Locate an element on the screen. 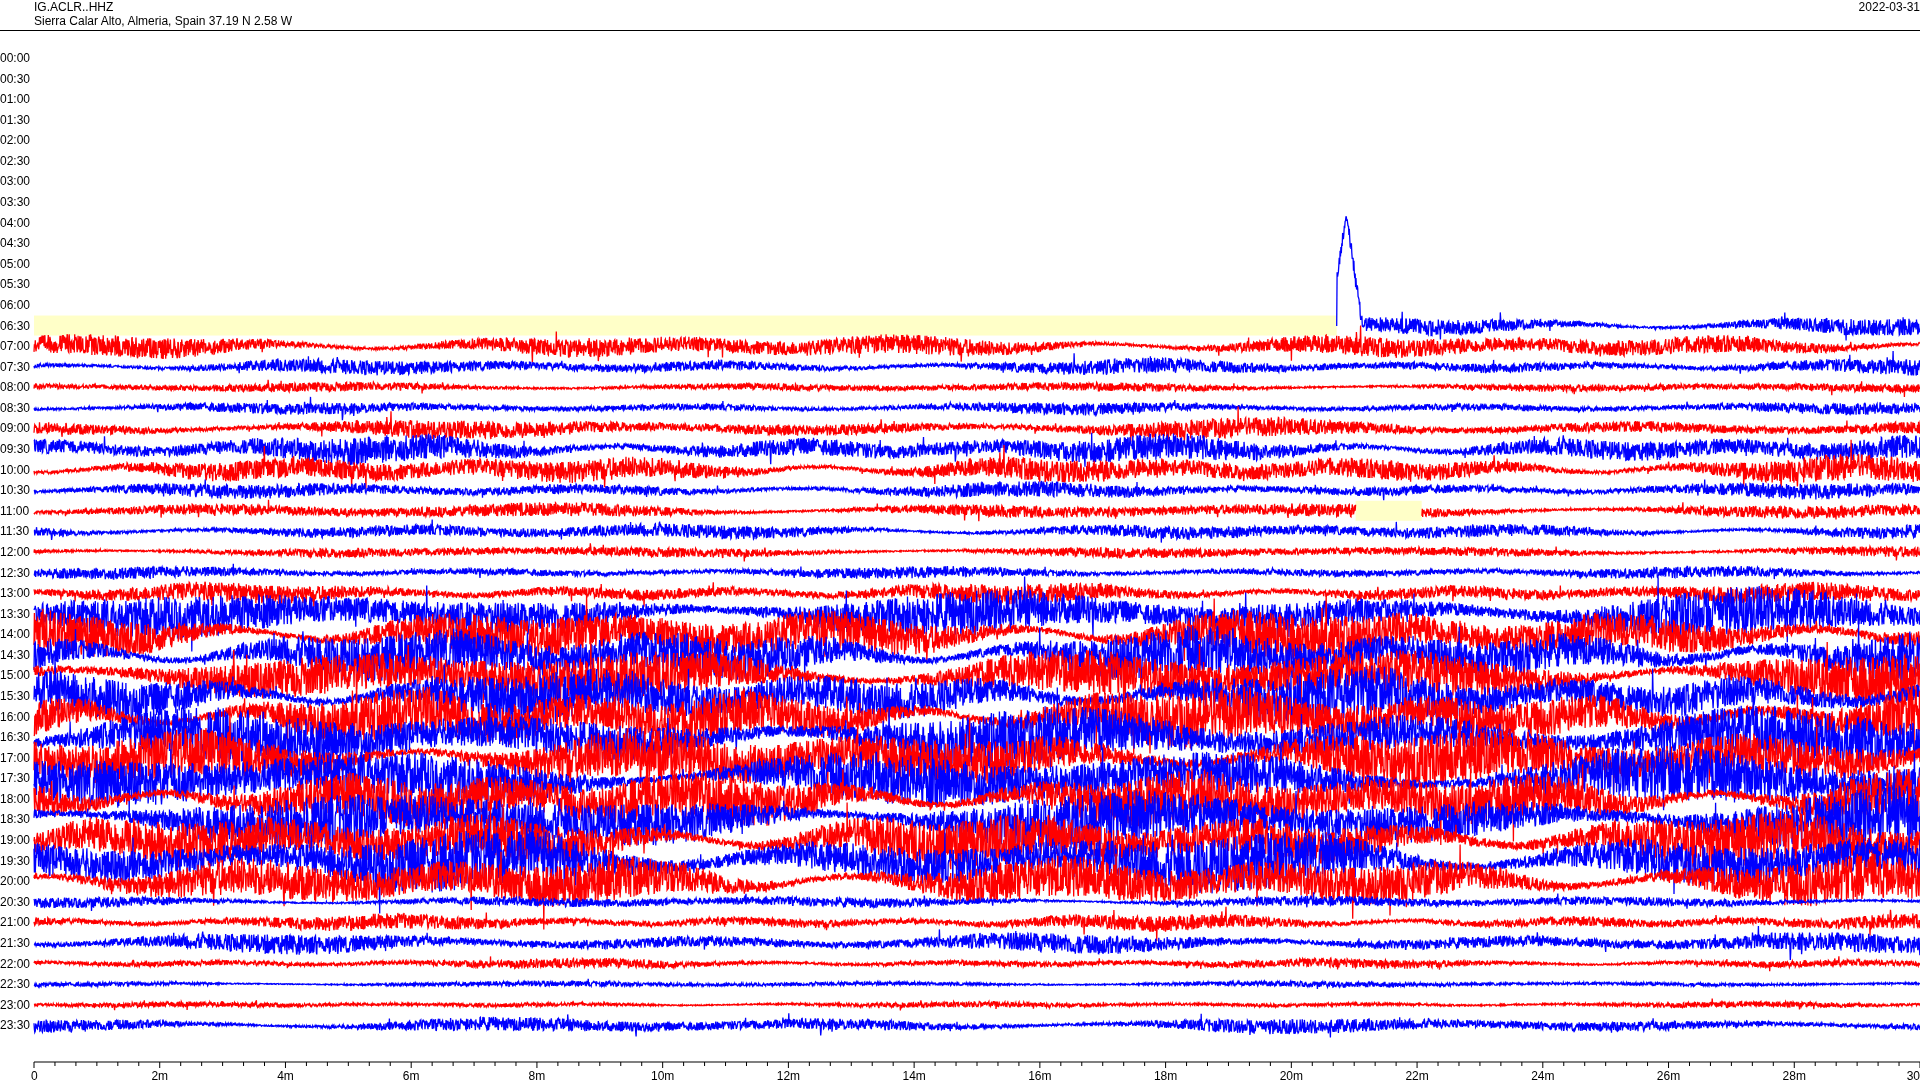  time-label: 17:00 is located at coordinates (15, 757).